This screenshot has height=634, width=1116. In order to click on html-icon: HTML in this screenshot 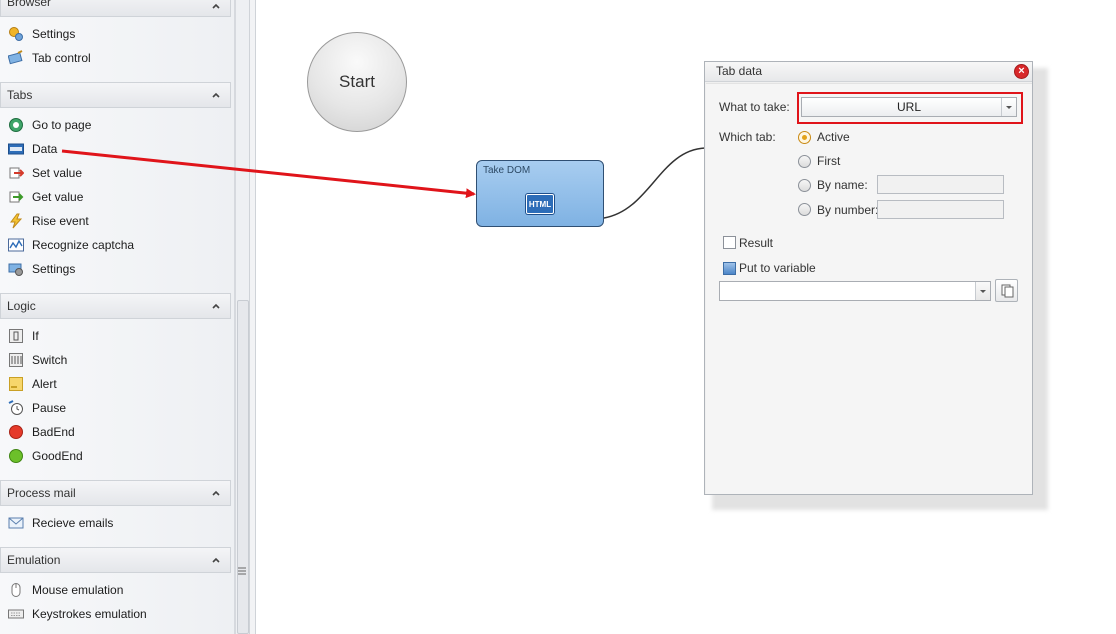, I will do `click(540, 204)`.